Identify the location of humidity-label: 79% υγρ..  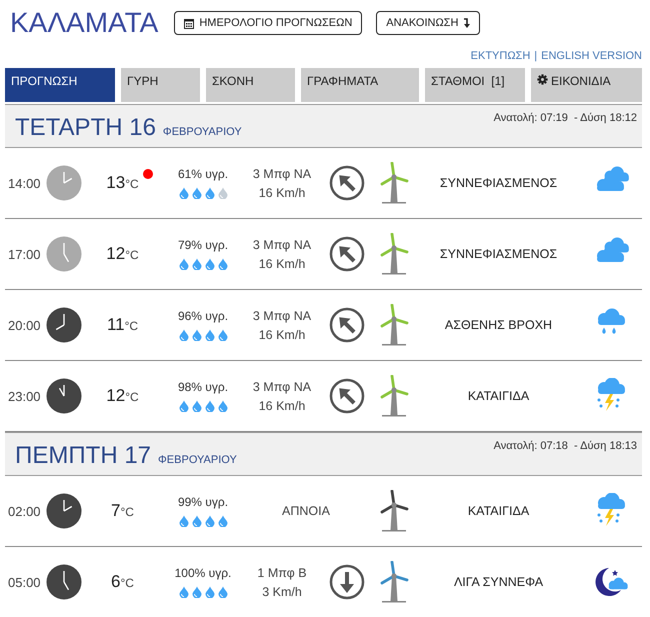
(203, 245).